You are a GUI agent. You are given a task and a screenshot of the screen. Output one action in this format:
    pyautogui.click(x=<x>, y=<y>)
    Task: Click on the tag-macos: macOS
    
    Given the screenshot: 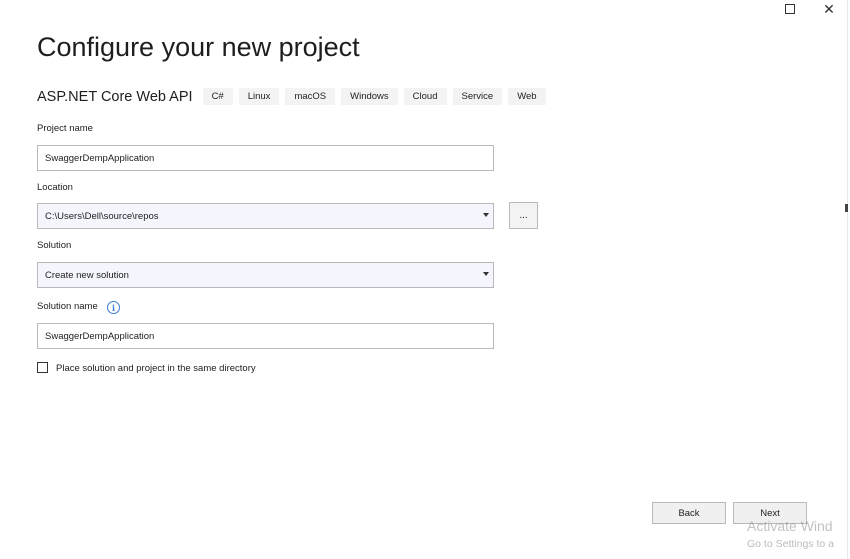 What is the action you would take?
    pyautogui.click(x=310, y=96)
    